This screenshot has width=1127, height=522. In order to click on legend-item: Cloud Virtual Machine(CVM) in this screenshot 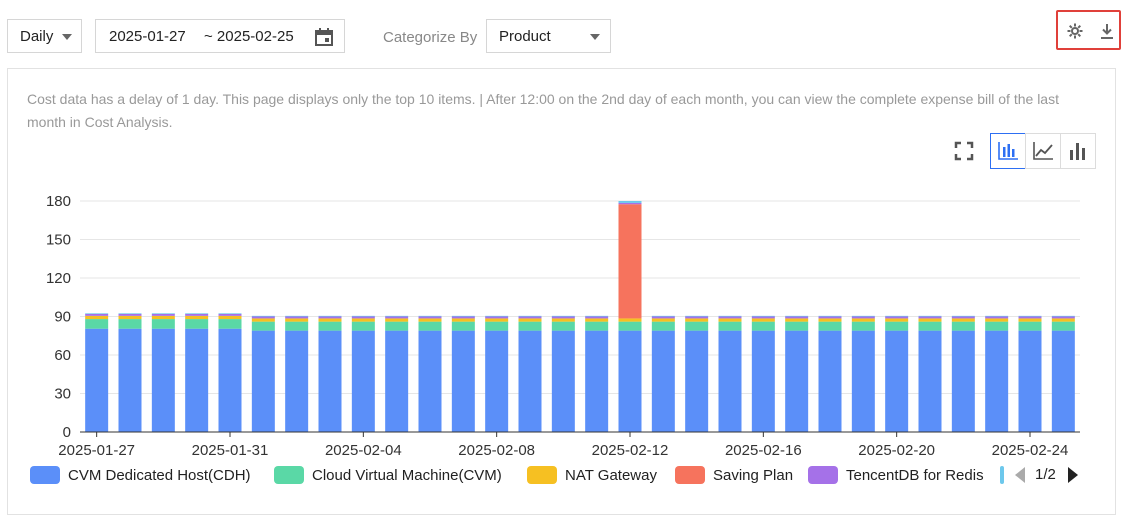, I will do `click(388, 475)`.